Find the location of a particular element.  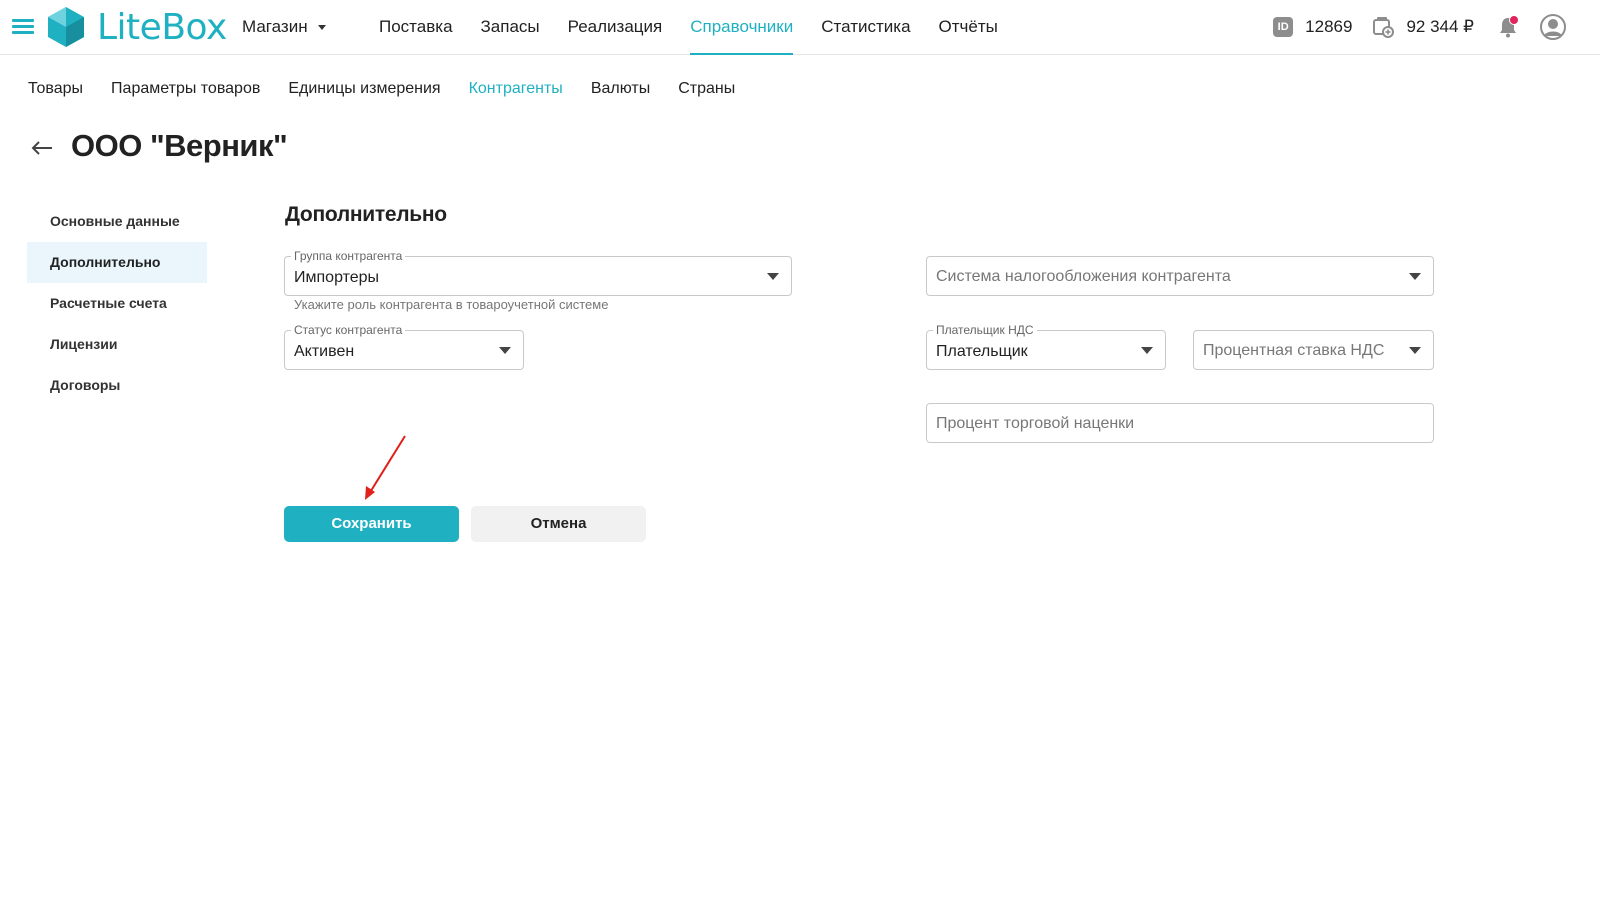

litebox-logo-icon is located at coordinates (66, 27).